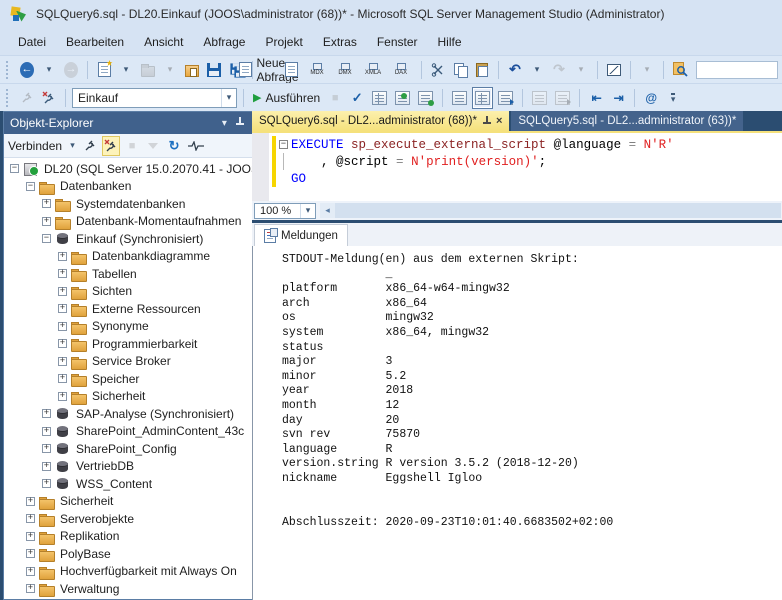  I want to click on menu-item-ansicht: Ansicht, so click(163, 42).